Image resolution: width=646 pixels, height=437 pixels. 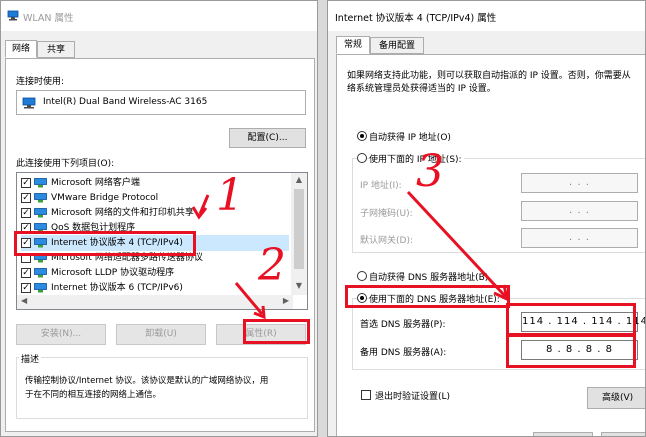 I want to click on annotation-step-1: 1, so click(x=230, y=195).